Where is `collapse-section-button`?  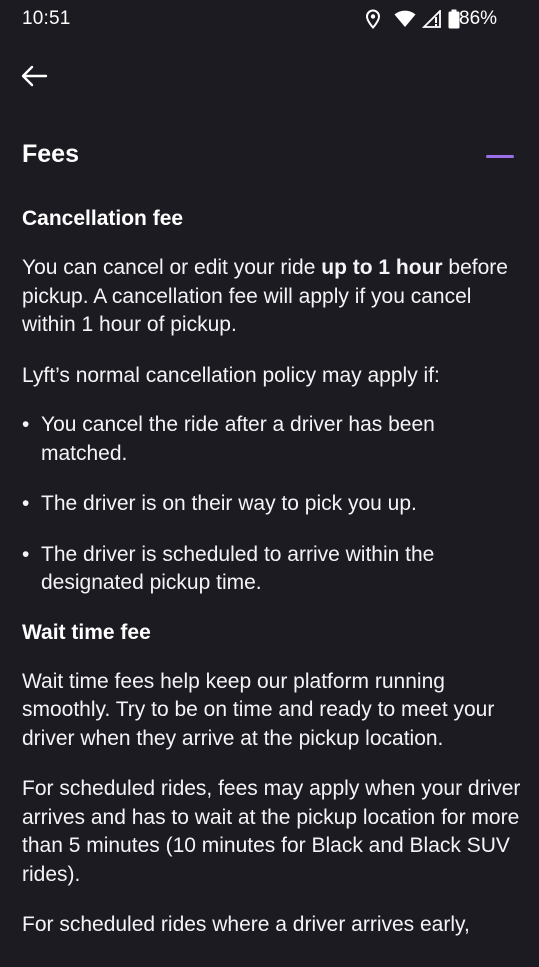
collapse-section-button is located at coordinates (500, 156).